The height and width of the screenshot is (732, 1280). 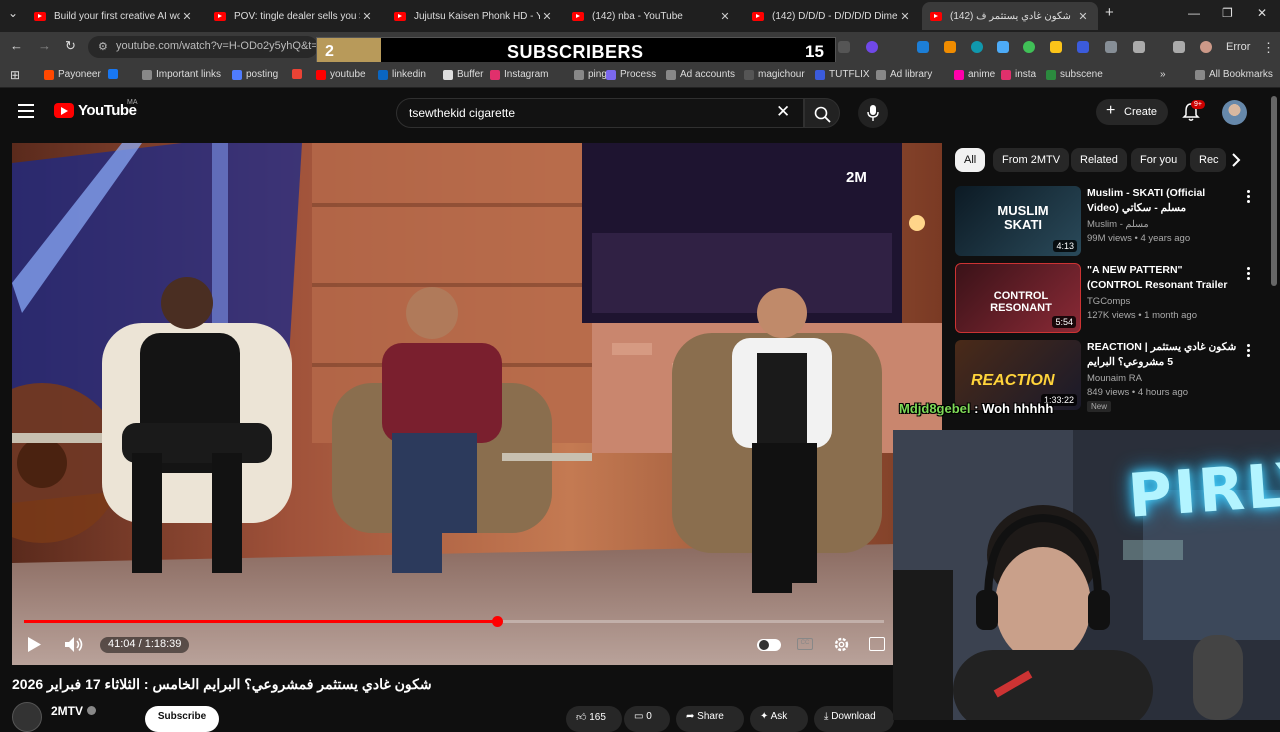 I want to click on search-button, so click(x=822, y=113).